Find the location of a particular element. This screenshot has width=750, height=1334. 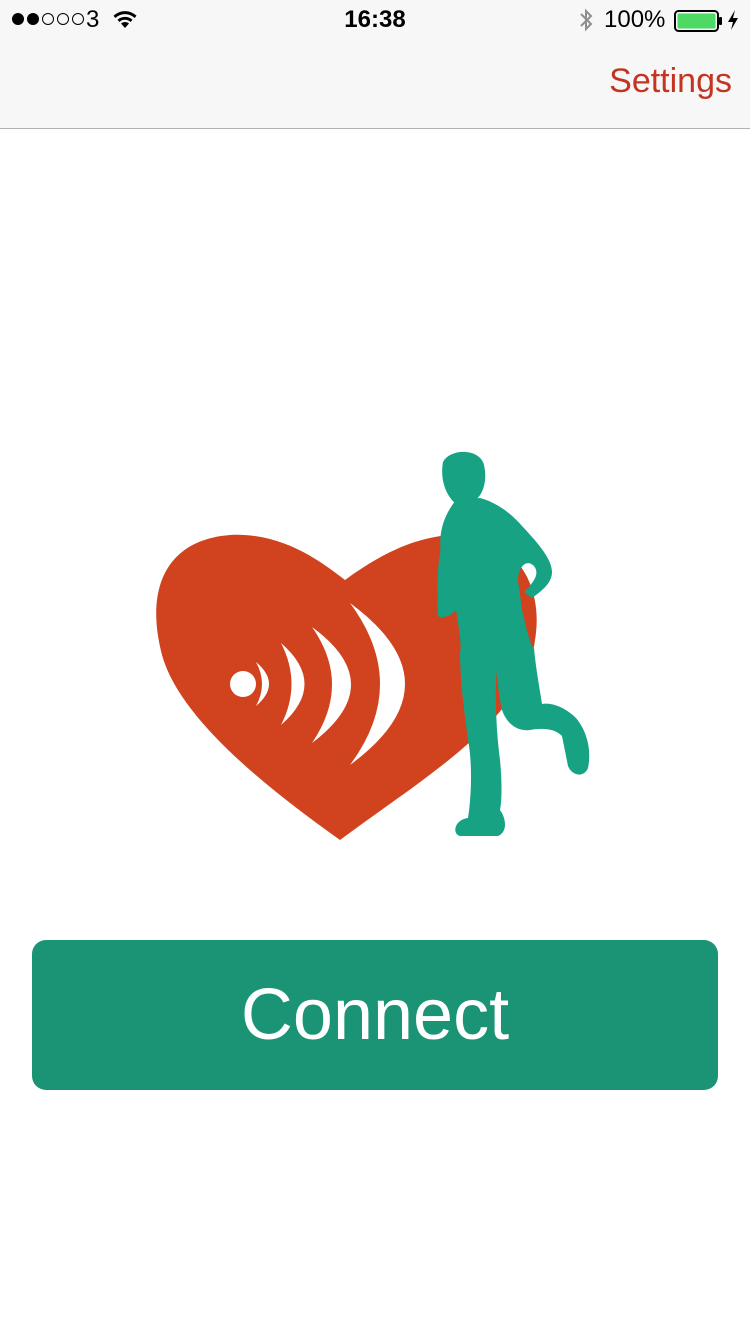

settings-button: Settings is located at coordinates (670, 81).